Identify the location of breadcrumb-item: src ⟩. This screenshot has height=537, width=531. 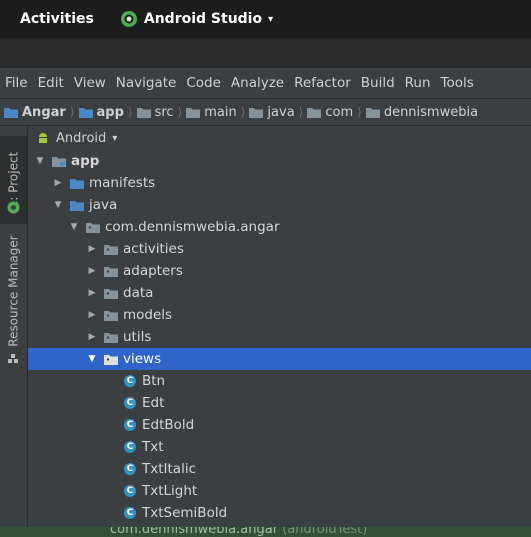
(161, 112).